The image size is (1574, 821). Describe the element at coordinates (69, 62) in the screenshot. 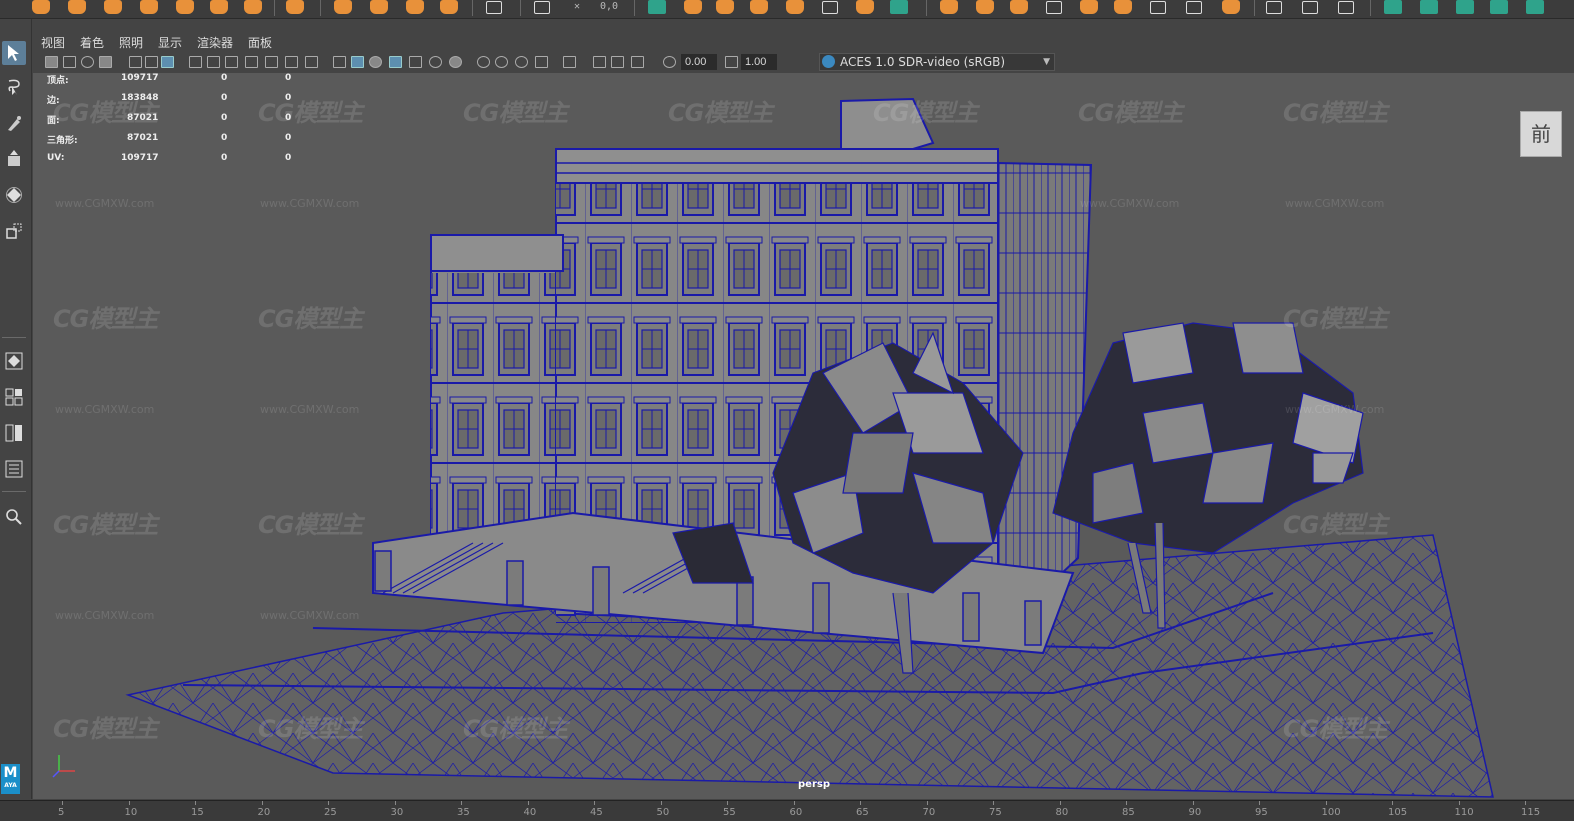

I see `camera-bookmark-icon` at that location.